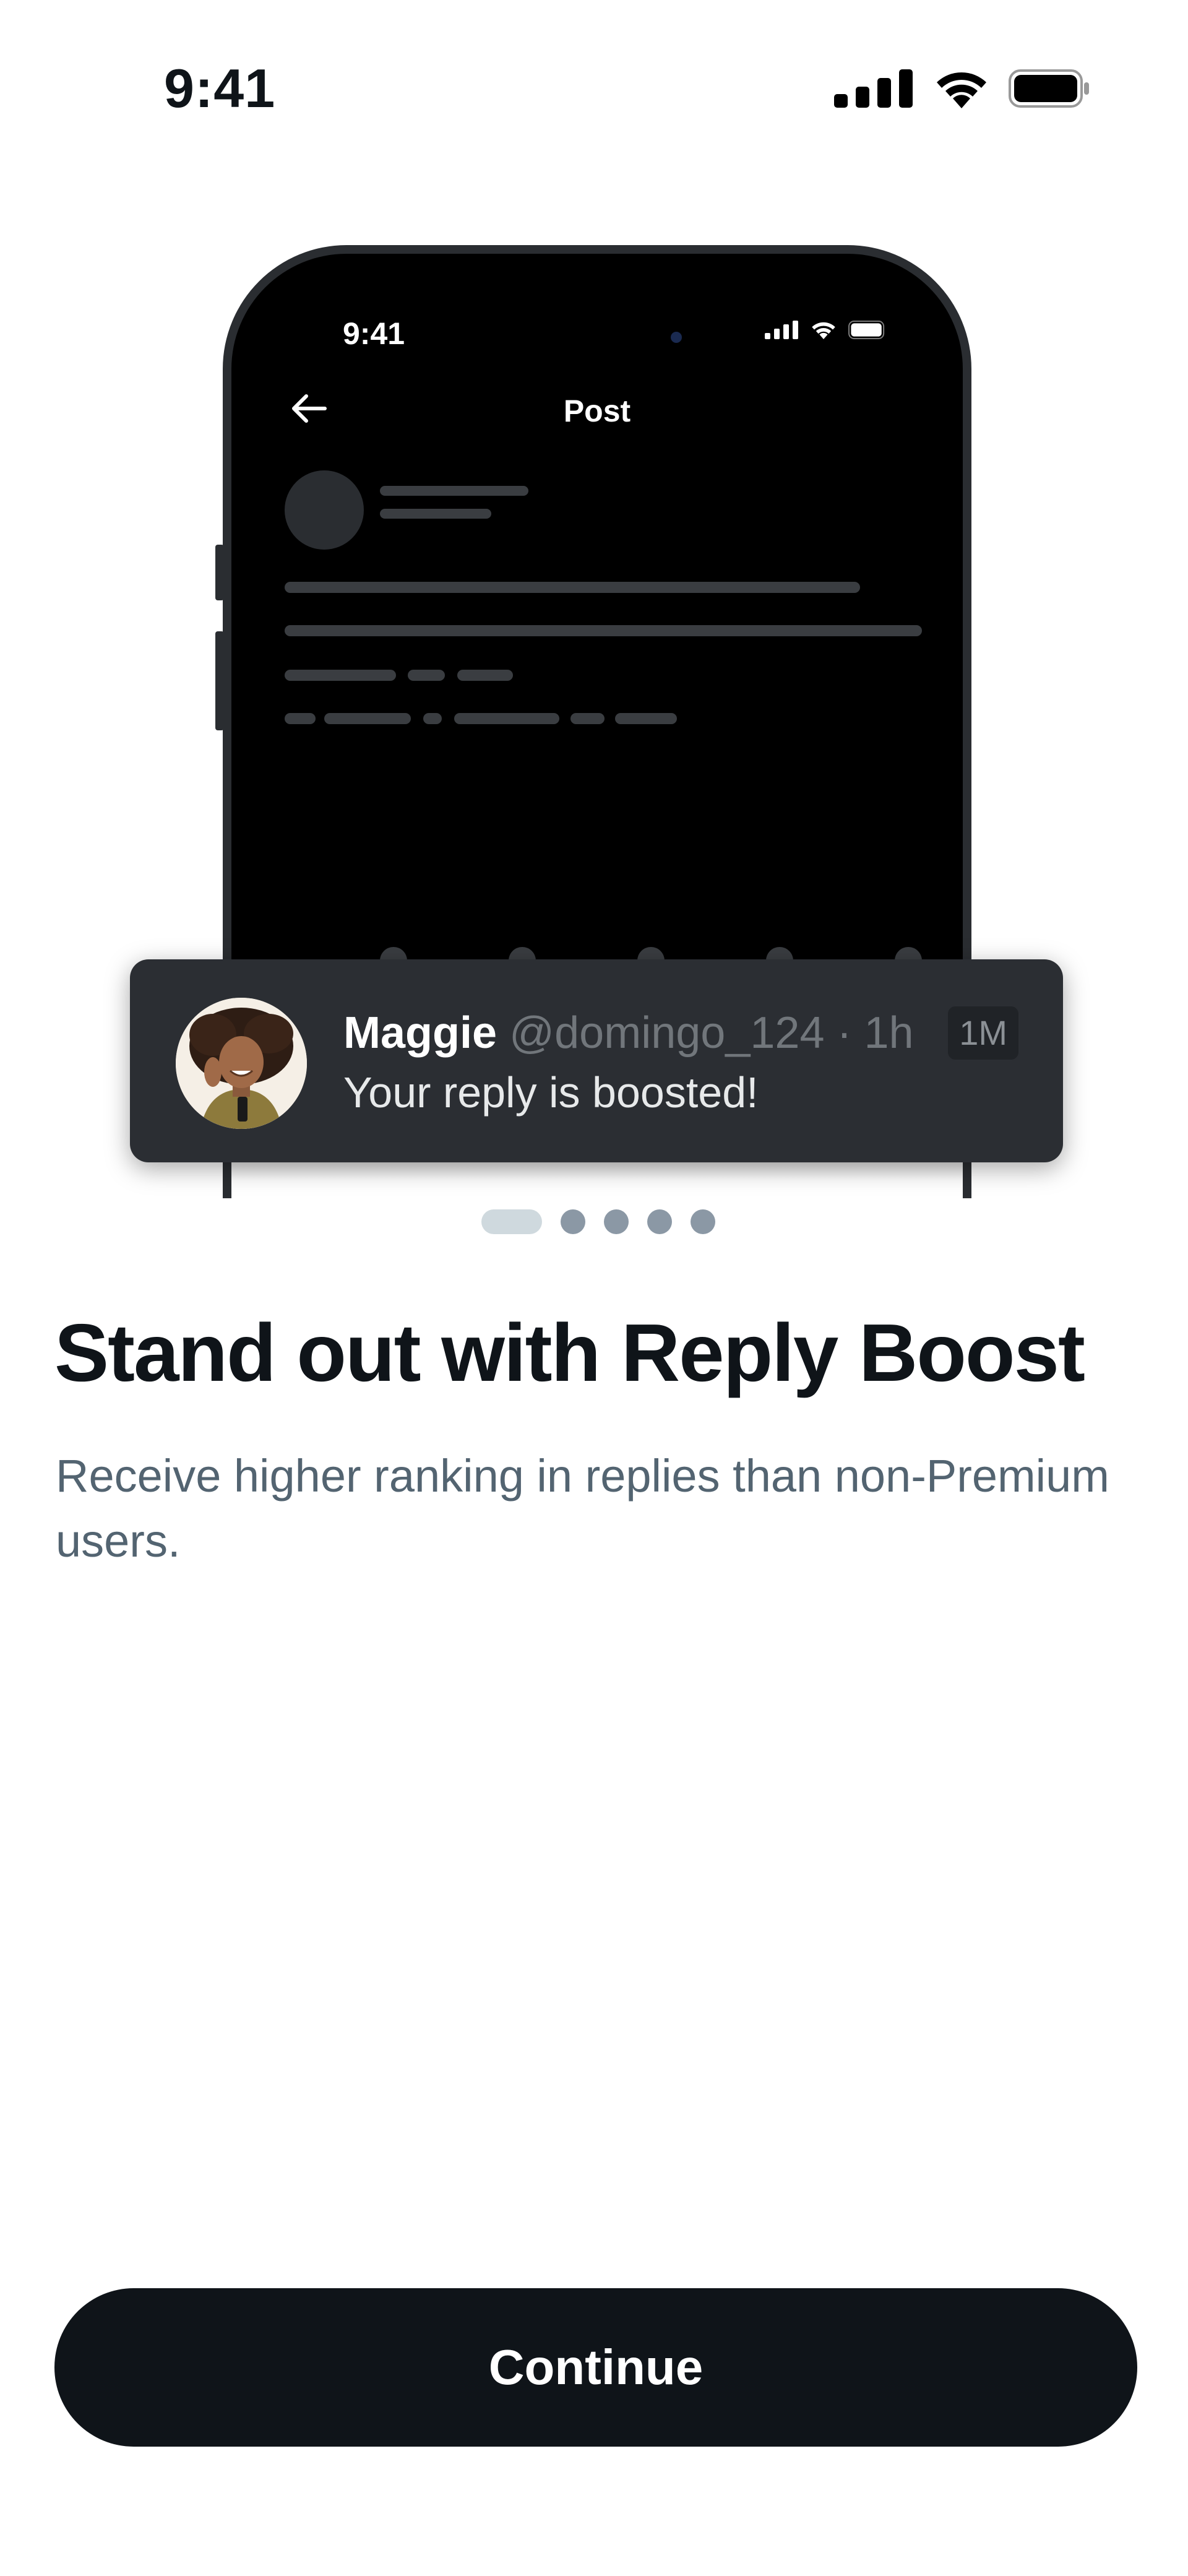 This screenshot has height=2576, width=1188. What do you see at coordinates (597, 411) in the screenshot?
I see `phone-screen-title: Post` at bounding box center [597, 411].